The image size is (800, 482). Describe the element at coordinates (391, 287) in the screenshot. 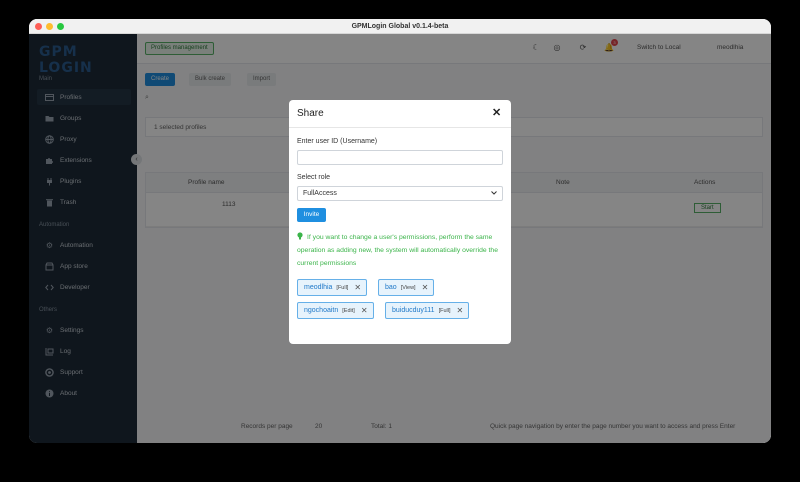

I see `shared-user-name: bao` at that location.